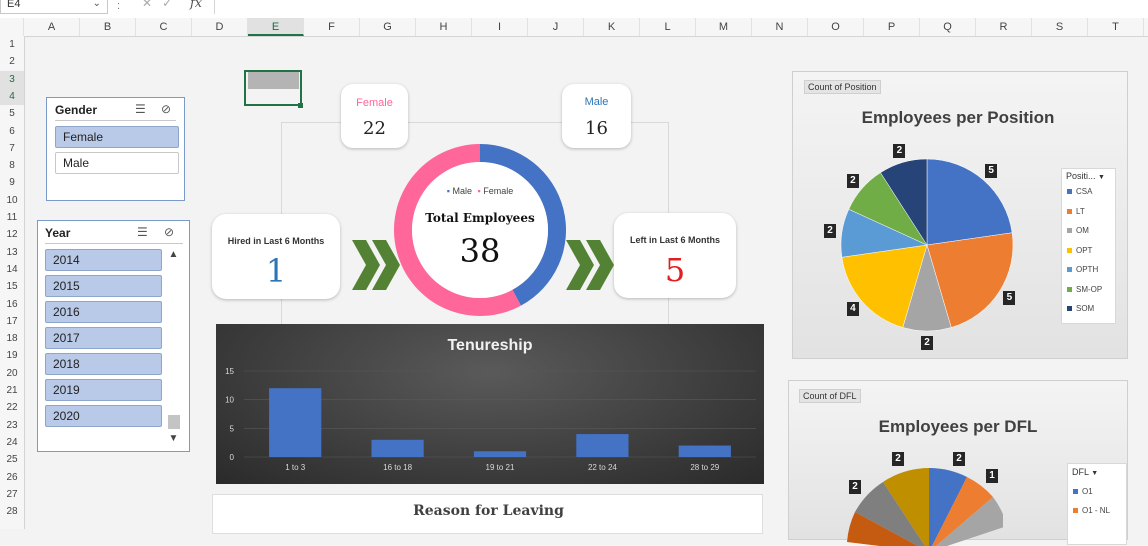 Image resolution: width=1148 pixels, height=546 pixels. Describe the element at coordinates (12, 511) in the screenshot. I see `row-header-28: 28` at that location.